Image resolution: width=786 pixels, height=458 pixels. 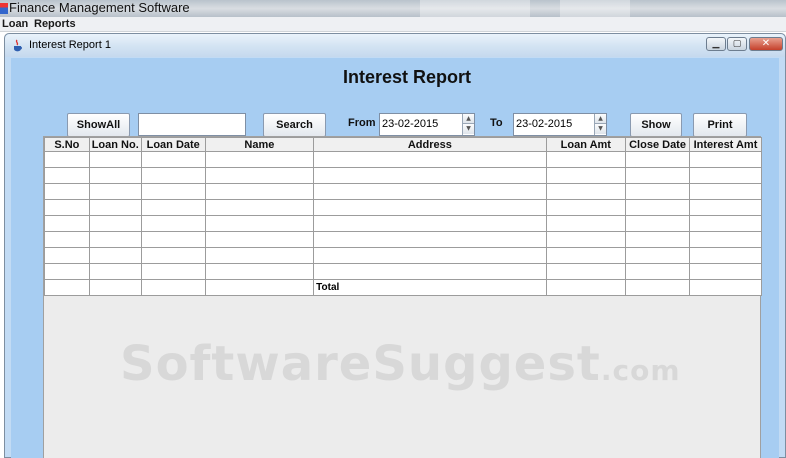 What do you see at coordinates (560, 124) in the screenshot?
I see `to-date-spinner: 23-02-2015 ▲ ▼` at bounding box center [560, 124].